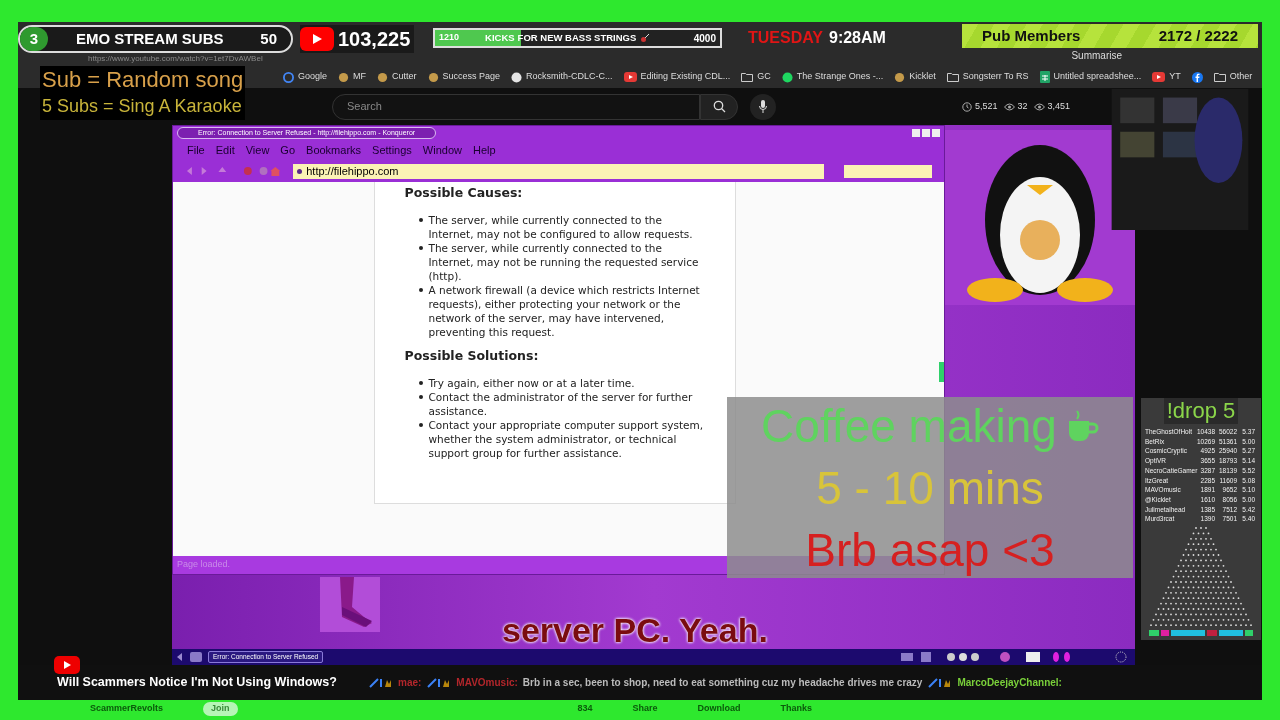 This screenshot has width=1280, height=720. What do you see at coordinates (566, 438) in the screenshot?
I see `list-text: Contact your appropriate computer support system, whether the system administrator, or technical support group for further assistance.` at bounding box center [566, 438].